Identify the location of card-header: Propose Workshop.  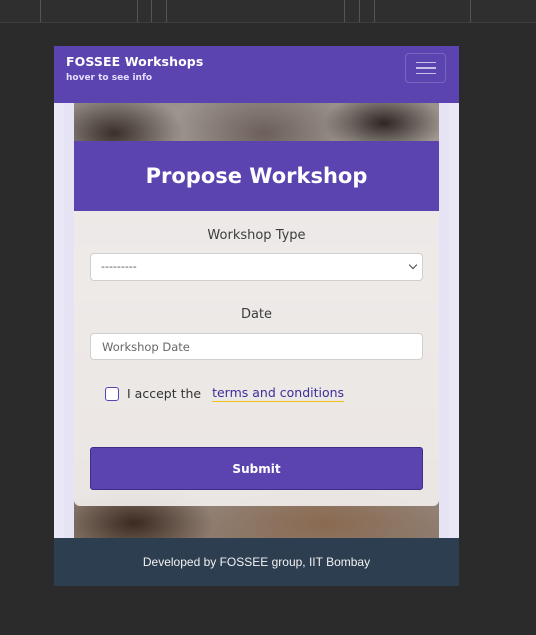
(256, 176).